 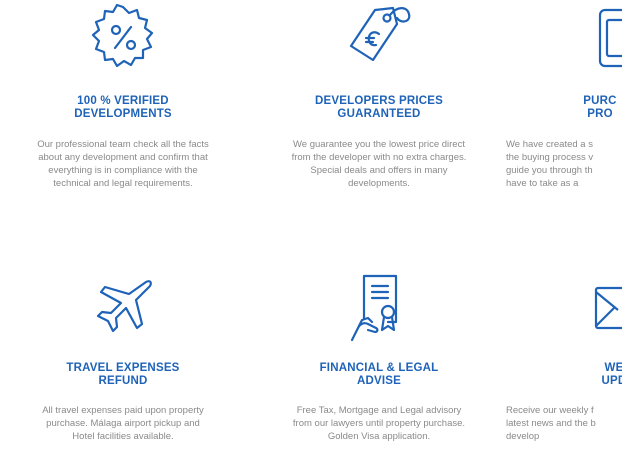 What do you see at coordinates (379, 308) in the screenshot?
I see `certificate-document-icon` at bounding box center [379, 308].